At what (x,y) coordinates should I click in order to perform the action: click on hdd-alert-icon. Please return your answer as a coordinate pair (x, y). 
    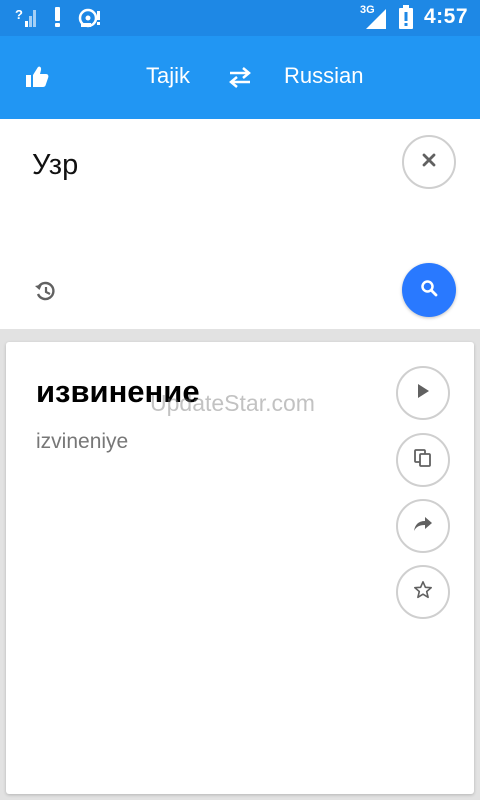
    Looking at the image, I should click on (90, 17).